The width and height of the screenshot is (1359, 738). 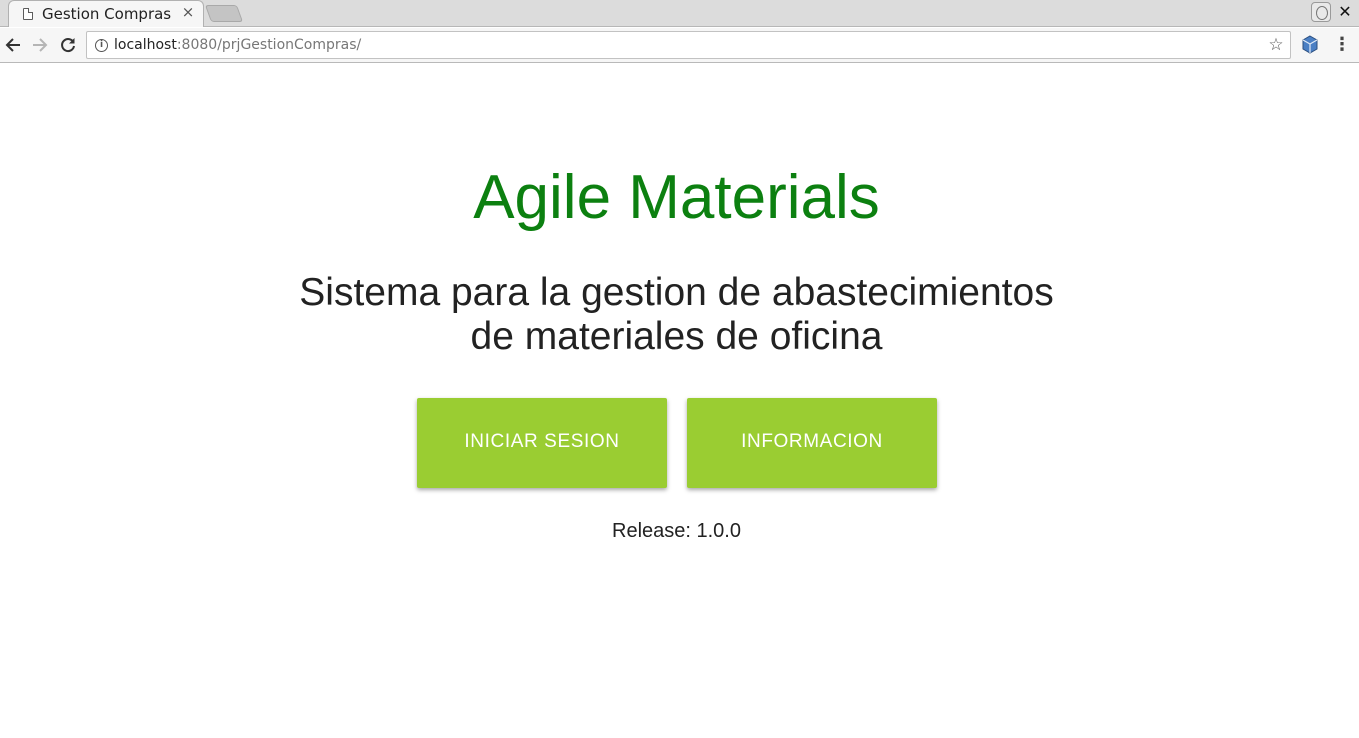 I want to click on extension-cube-icon, so click(x=1310, y=45).